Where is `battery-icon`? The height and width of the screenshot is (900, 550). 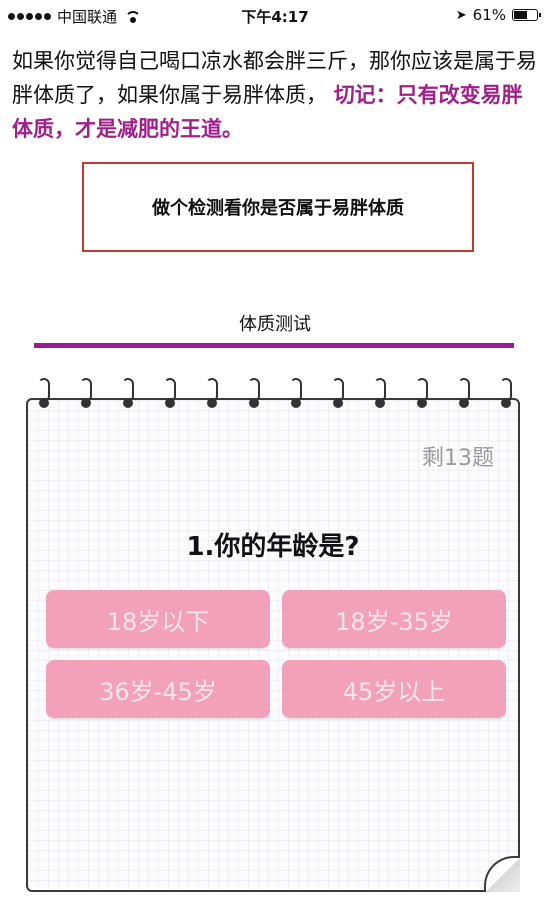
battery-icon is located at coordinates (526, 15).